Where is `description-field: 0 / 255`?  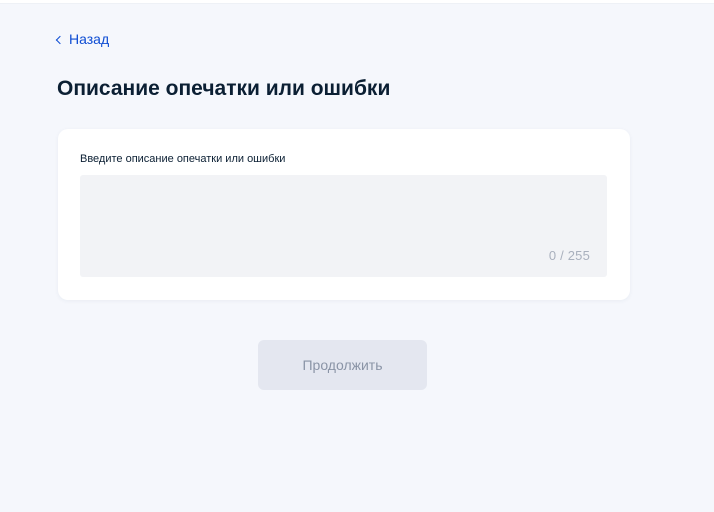 description-field: 0 / 255 is located at coordinates (343, 226).